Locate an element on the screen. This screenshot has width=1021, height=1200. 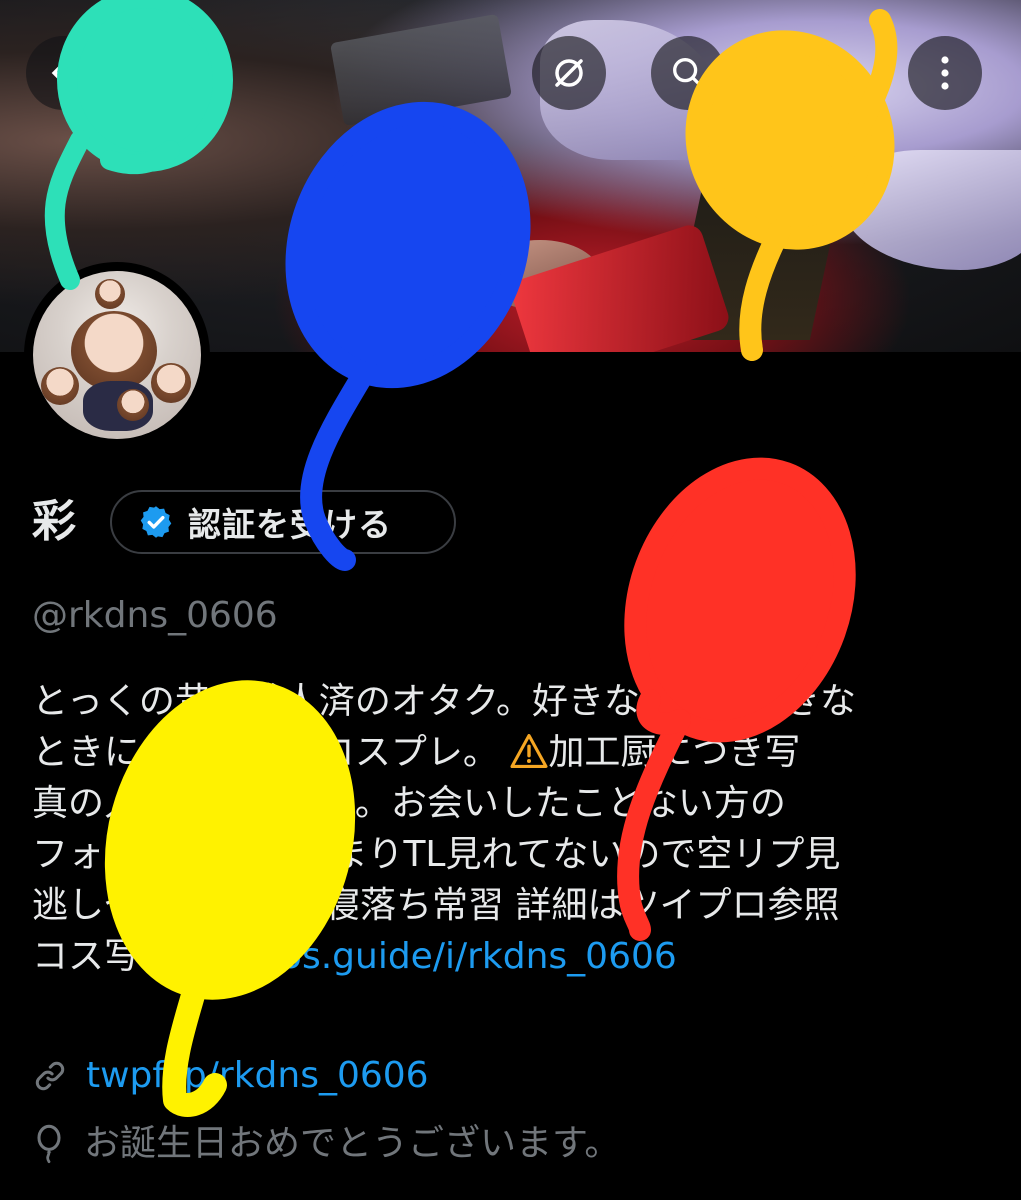
avatar-plush-right is located at coordinates (171, 383).